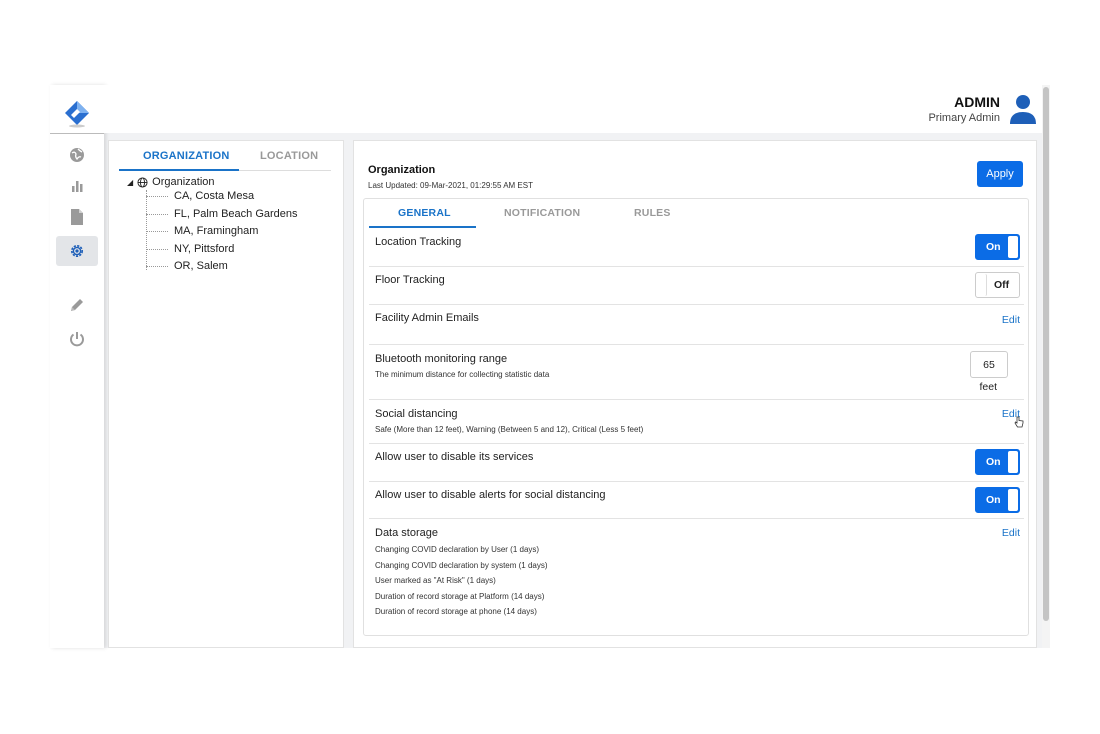 The width and height of the screenshot is (1100, 734). I want to click on setting-disable-services: Allow user to disable its services On, so click(696, 463).